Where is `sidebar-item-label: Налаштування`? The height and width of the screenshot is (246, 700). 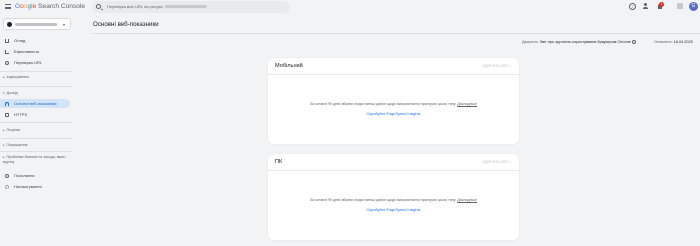 sidebar-item-label: Налаштування is located at coordinates (28, 186).